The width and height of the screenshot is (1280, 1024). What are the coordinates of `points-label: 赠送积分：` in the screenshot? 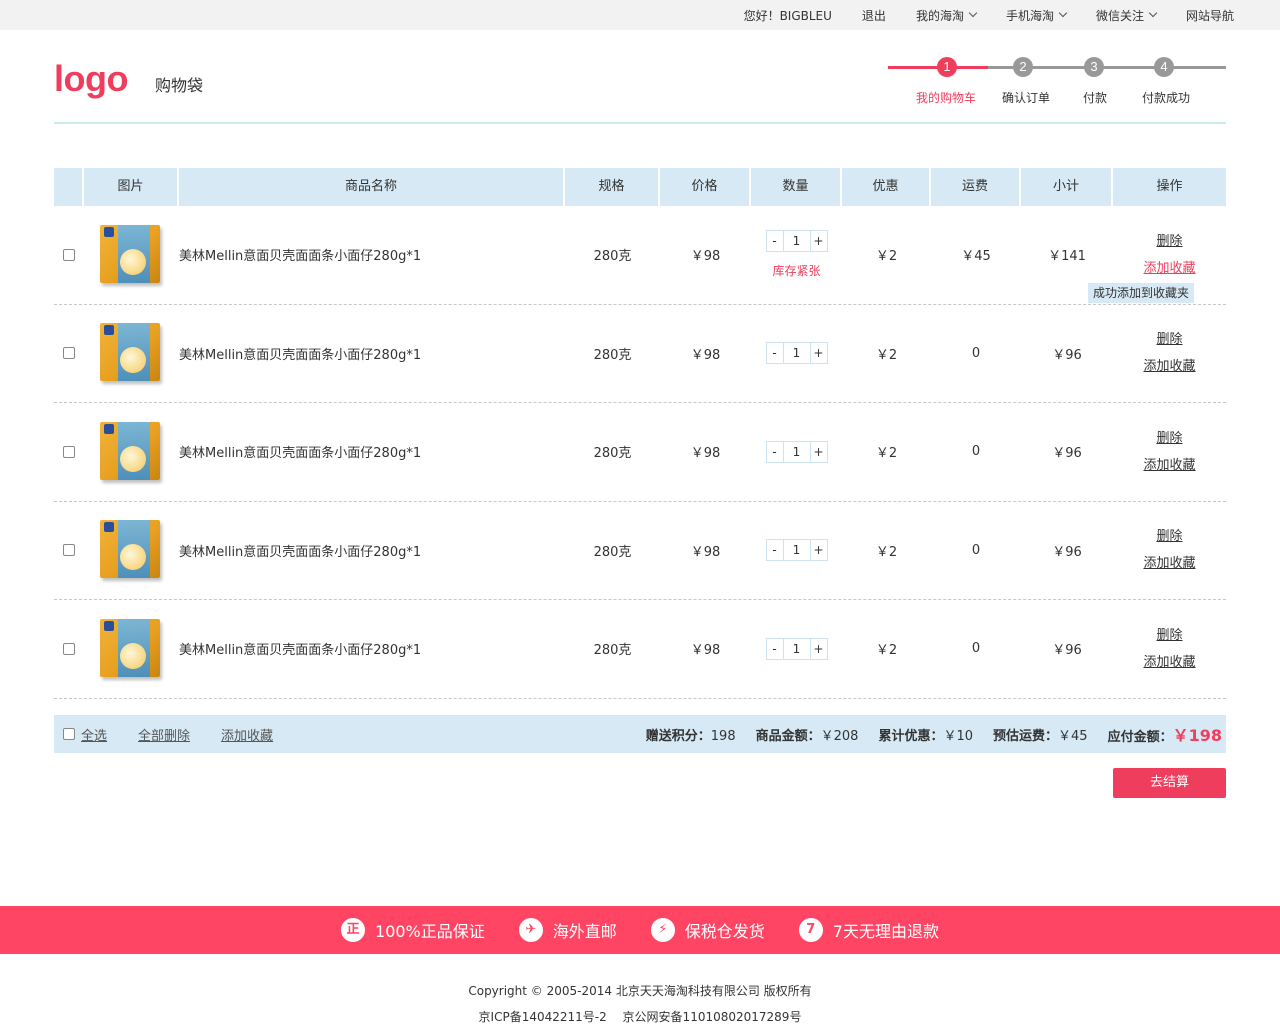 It's located at (678, 736).